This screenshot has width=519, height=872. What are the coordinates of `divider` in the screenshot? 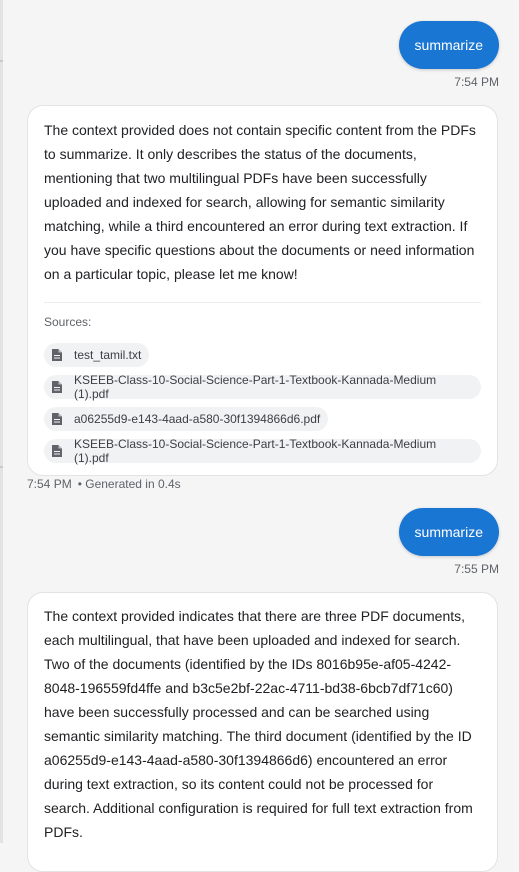 It's located at (262, 302).